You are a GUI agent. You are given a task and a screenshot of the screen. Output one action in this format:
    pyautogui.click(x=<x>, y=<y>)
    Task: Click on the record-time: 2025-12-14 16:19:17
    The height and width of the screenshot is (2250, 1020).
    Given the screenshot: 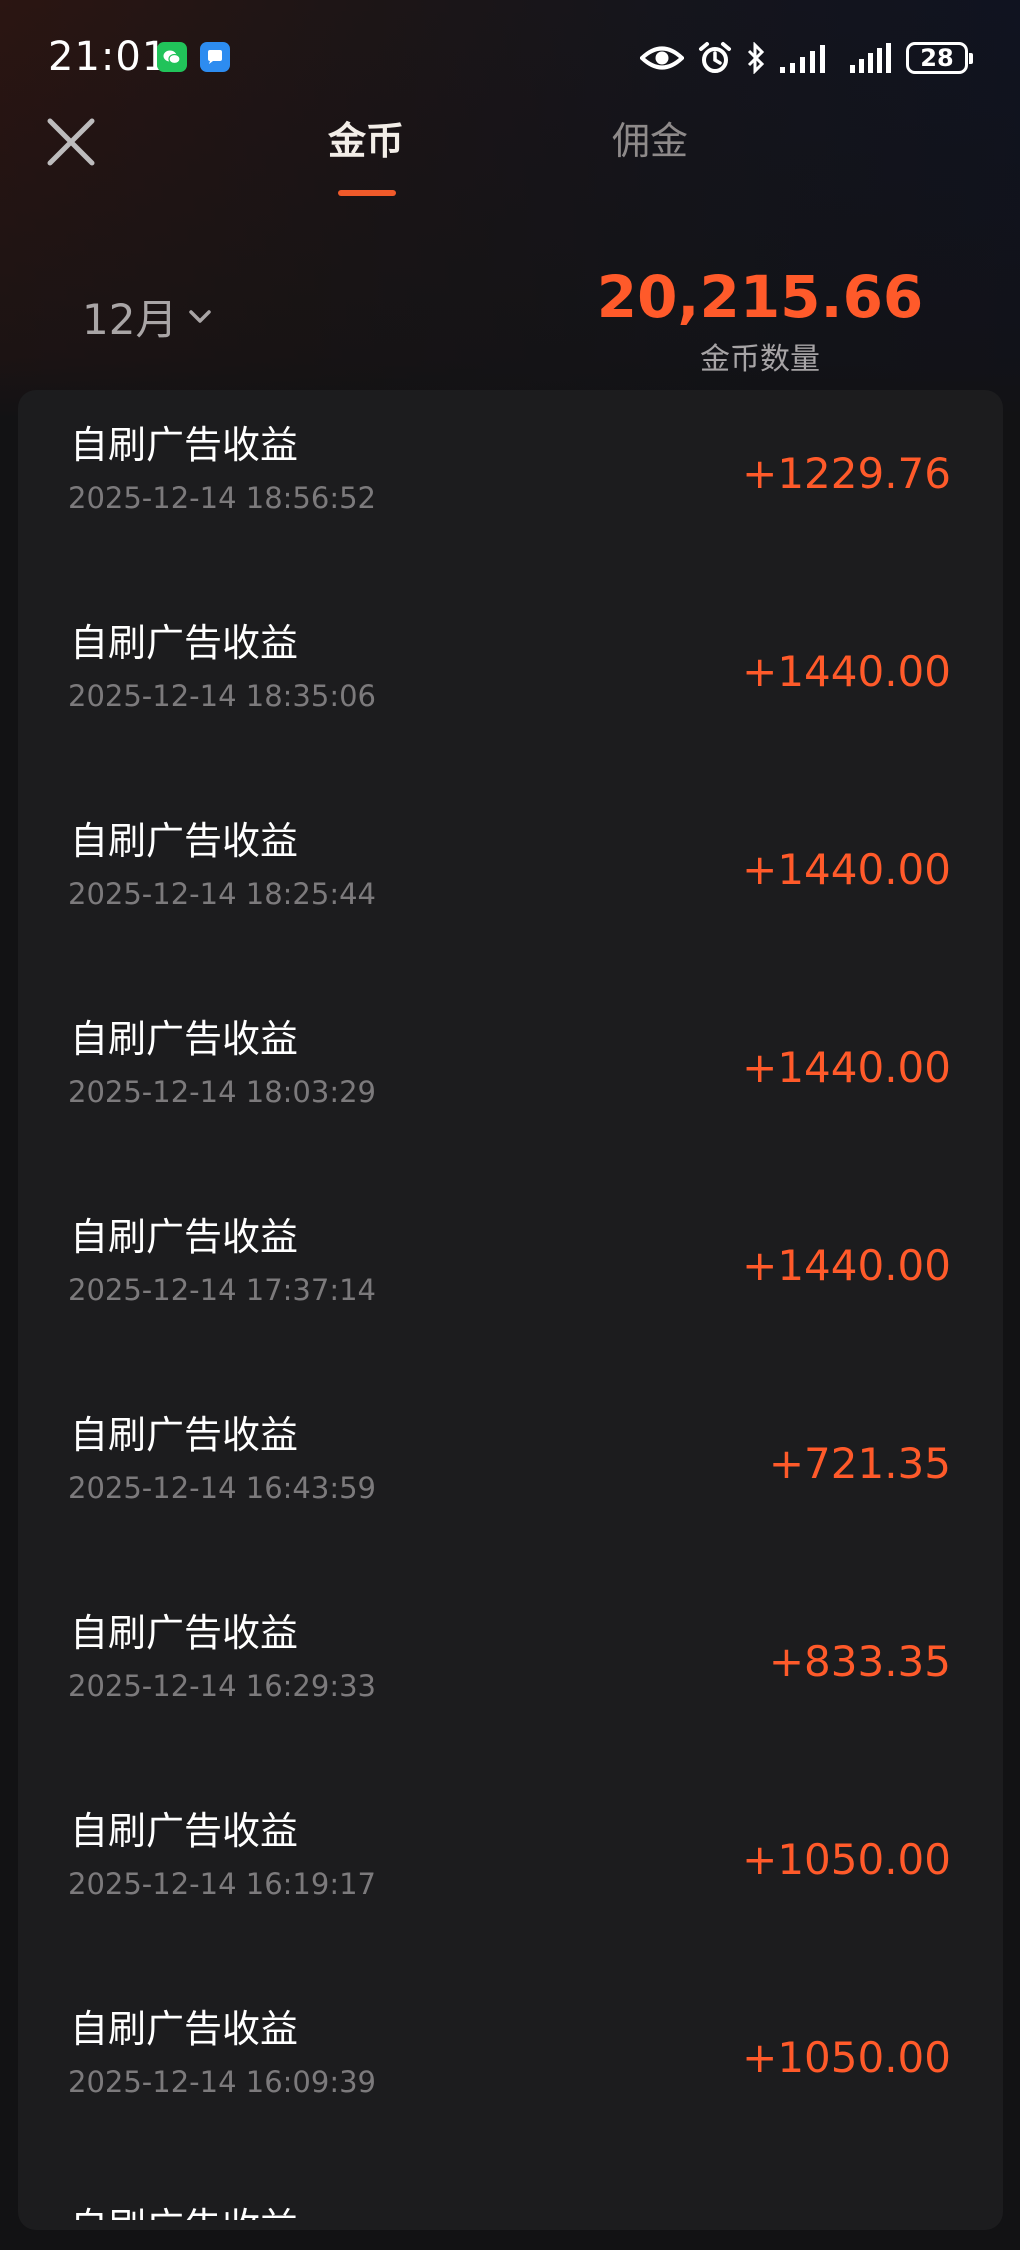 What is the action you would take?
    pyautogui.click(x=222, y=1884)
    